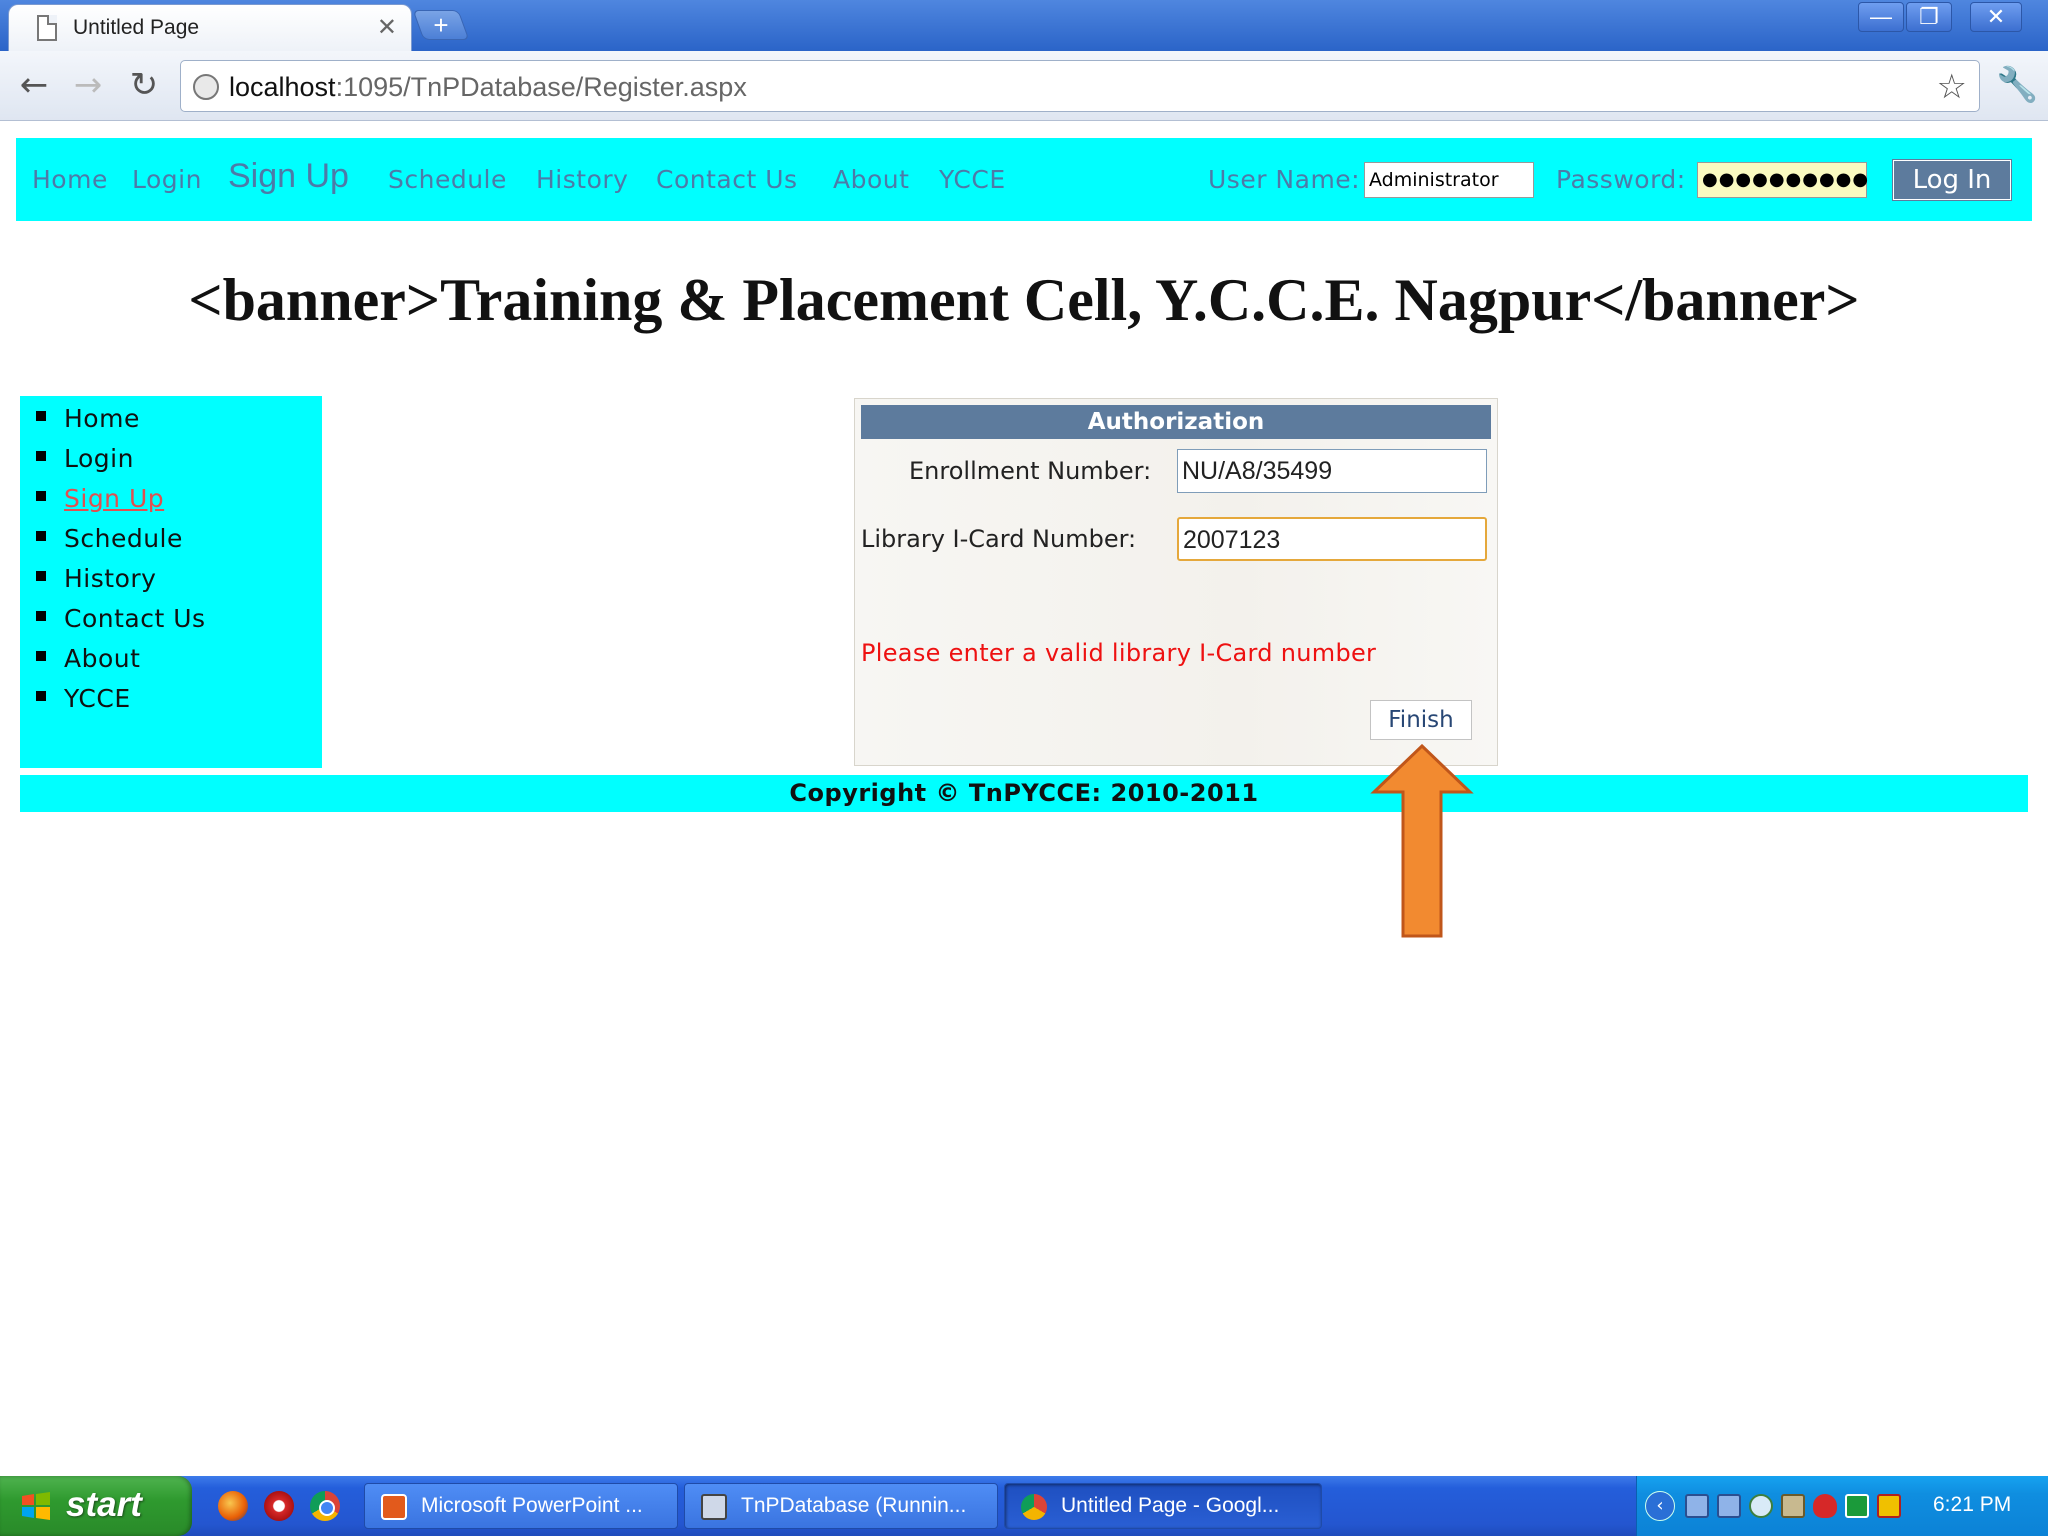 Image resolution: width=2048 pixels, height=1536 pixels. I want to click on sidebar-item-home: Home, so click(88, 422).